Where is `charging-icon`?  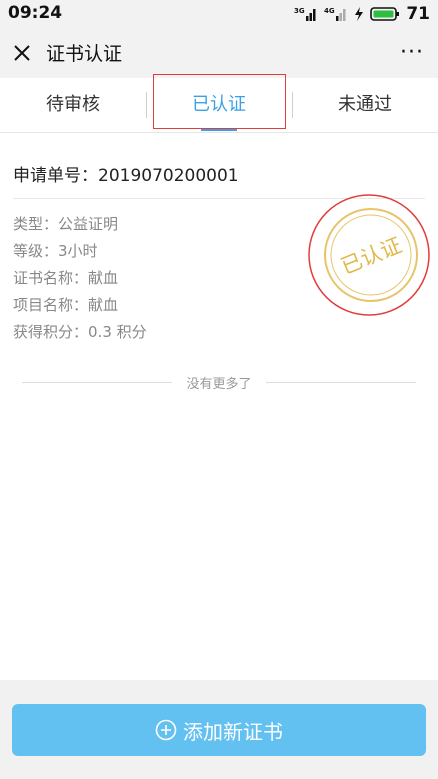 charging-icon is located at coordinates (359, 14).